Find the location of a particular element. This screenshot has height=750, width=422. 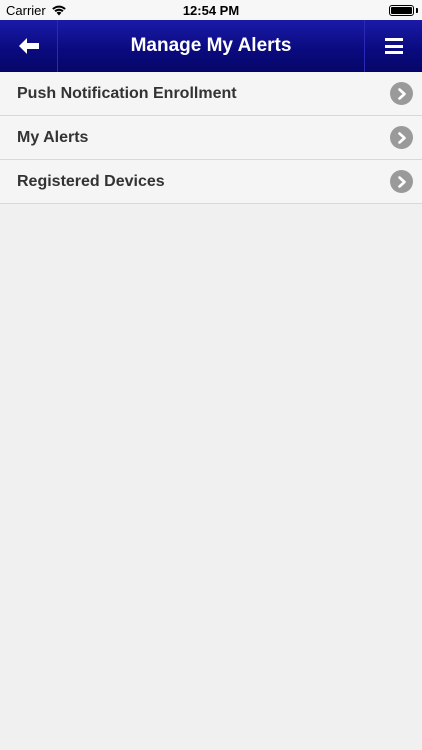

battery-icon is located at coordinates (401, 10).